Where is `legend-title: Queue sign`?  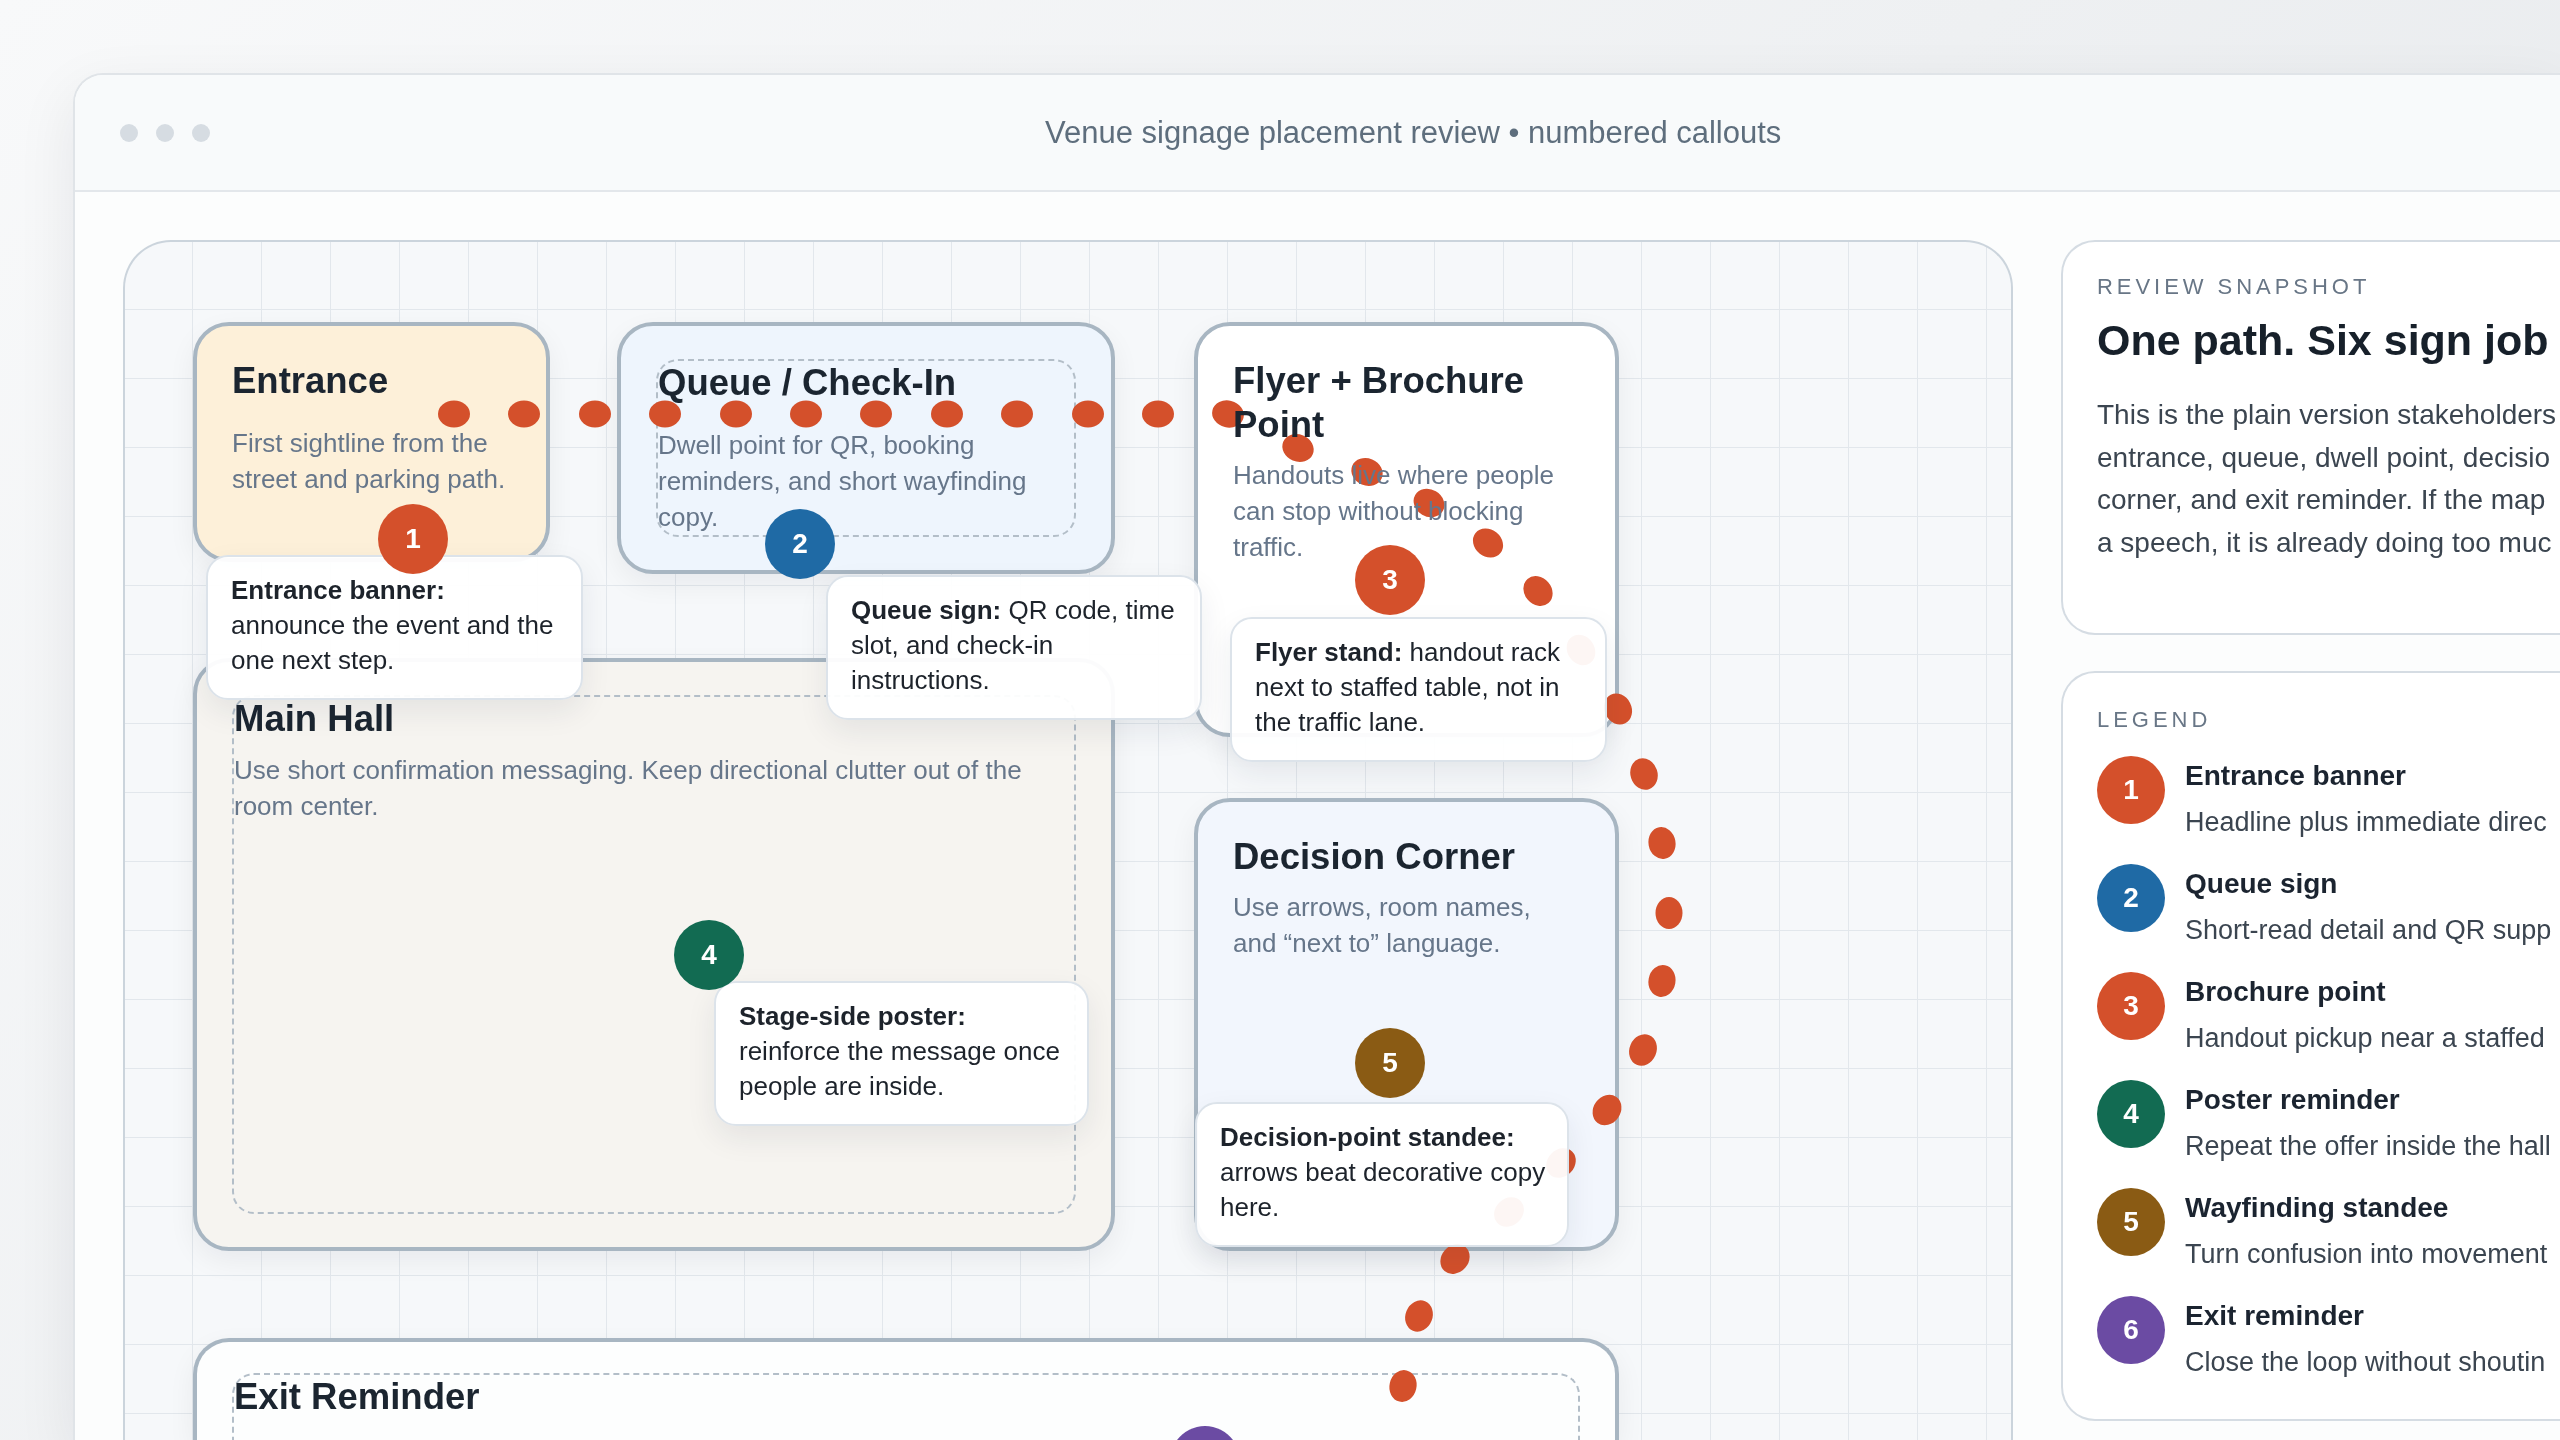
legend-title: Queue sign is located at coordinates (2262, 884).